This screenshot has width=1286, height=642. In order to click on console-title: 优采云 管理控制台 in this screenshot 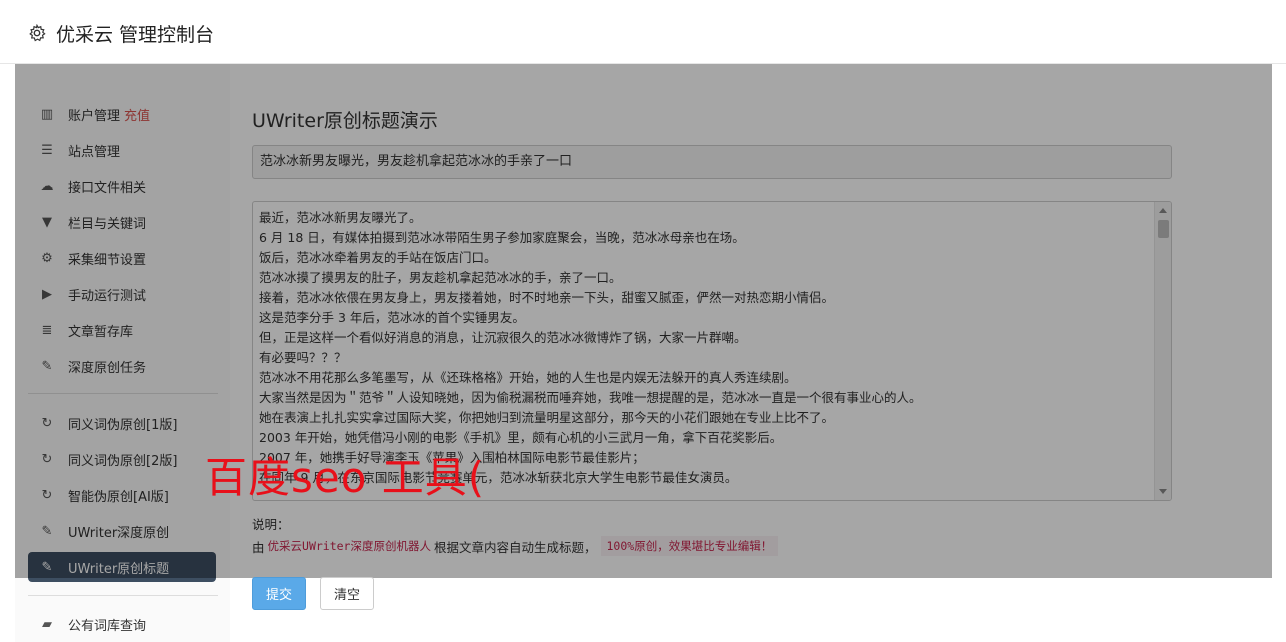, I will do `click(135, 35)`.